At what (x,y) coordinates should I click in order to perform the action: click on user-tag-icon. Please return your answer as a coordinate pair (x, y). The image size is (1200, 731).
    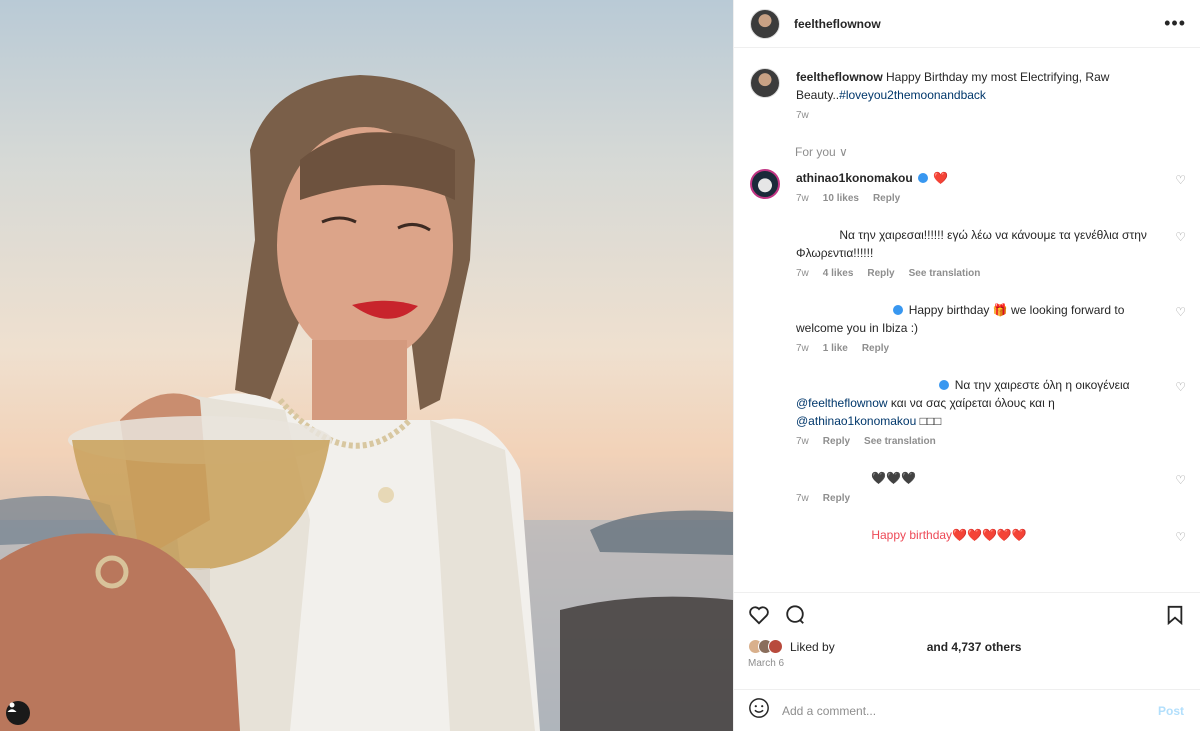
    Looking at the image, I should click on (18, 713).